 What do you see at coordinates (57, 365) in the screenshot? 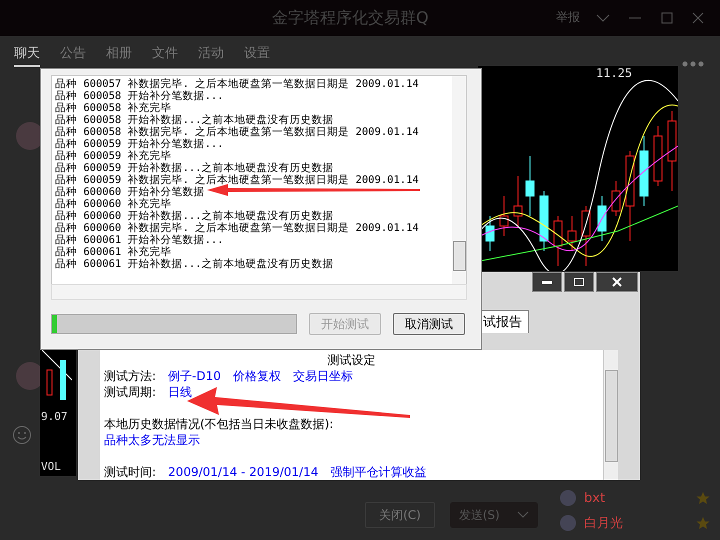
I see `moving-average-line` at bounding box center [57, 365].